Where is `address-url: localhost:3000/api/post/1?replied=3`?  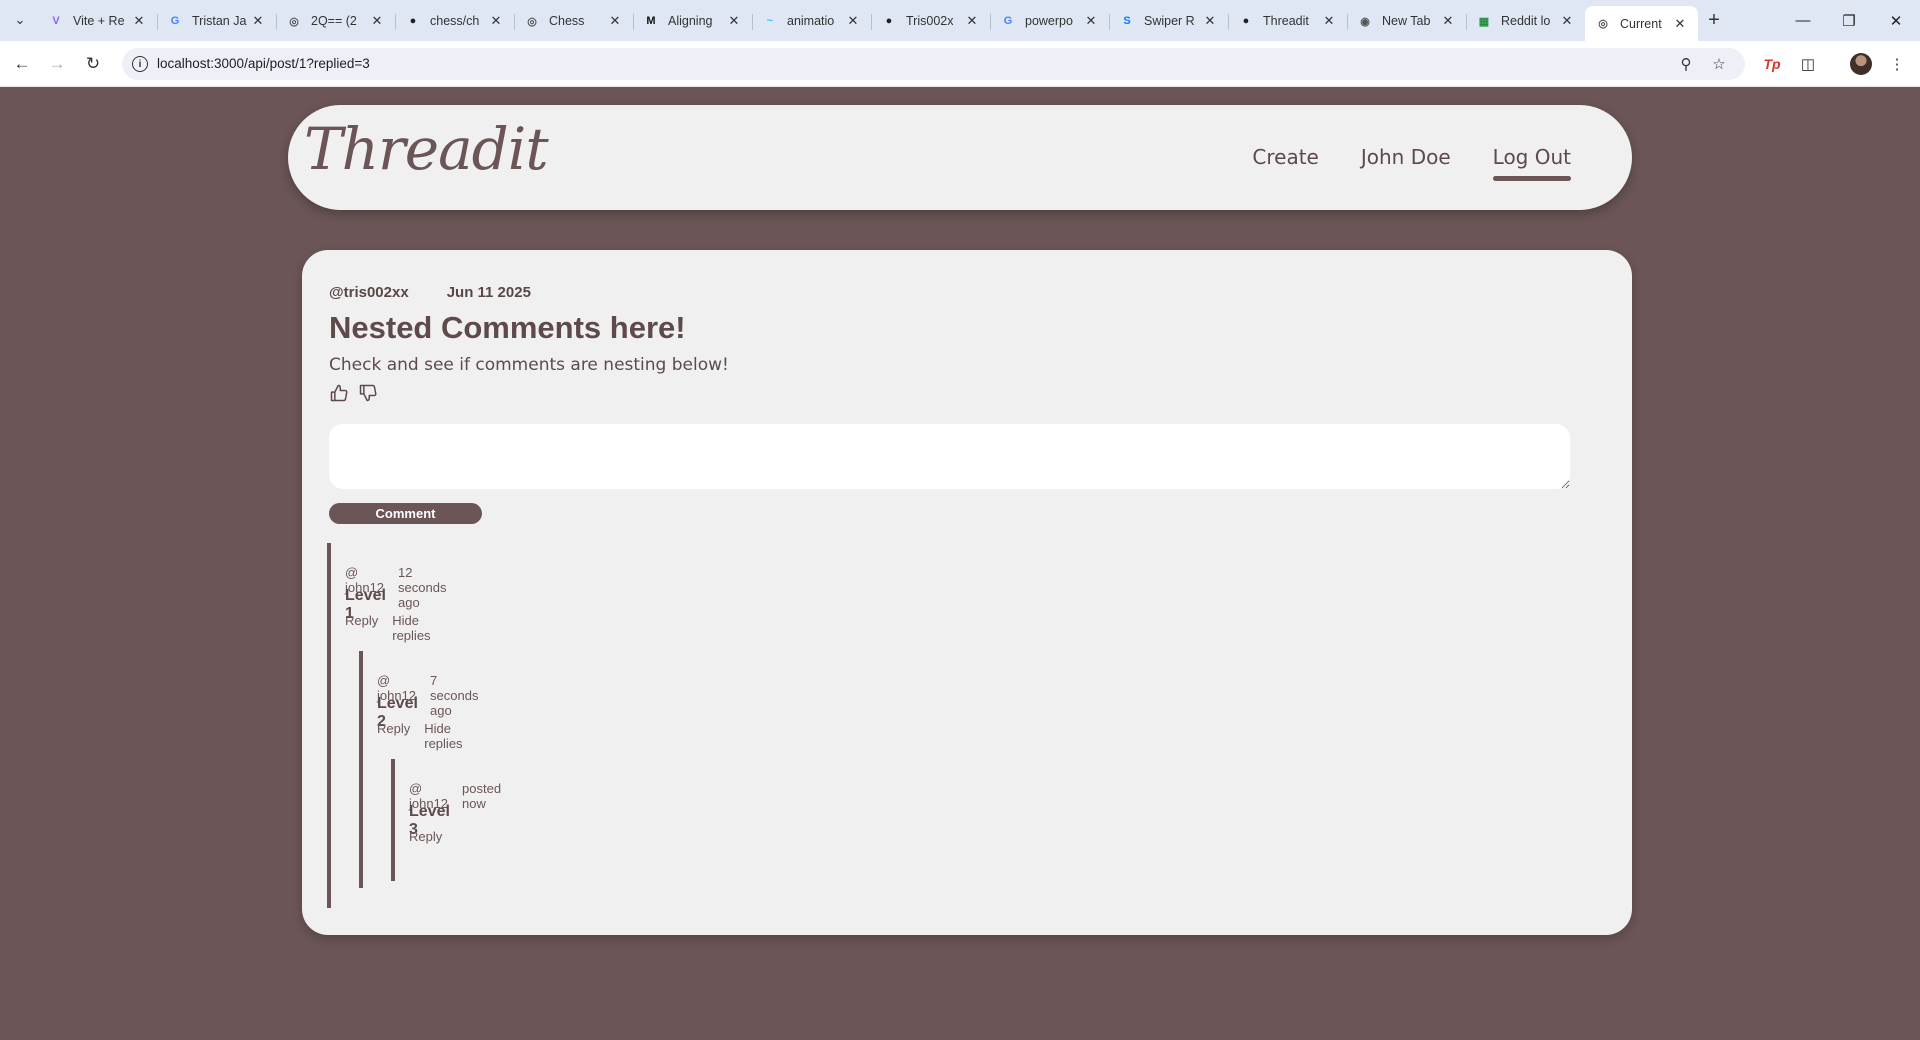
address-url: localhost:3000/api/post/1?replied=3 is located at coordinates (263, 63).